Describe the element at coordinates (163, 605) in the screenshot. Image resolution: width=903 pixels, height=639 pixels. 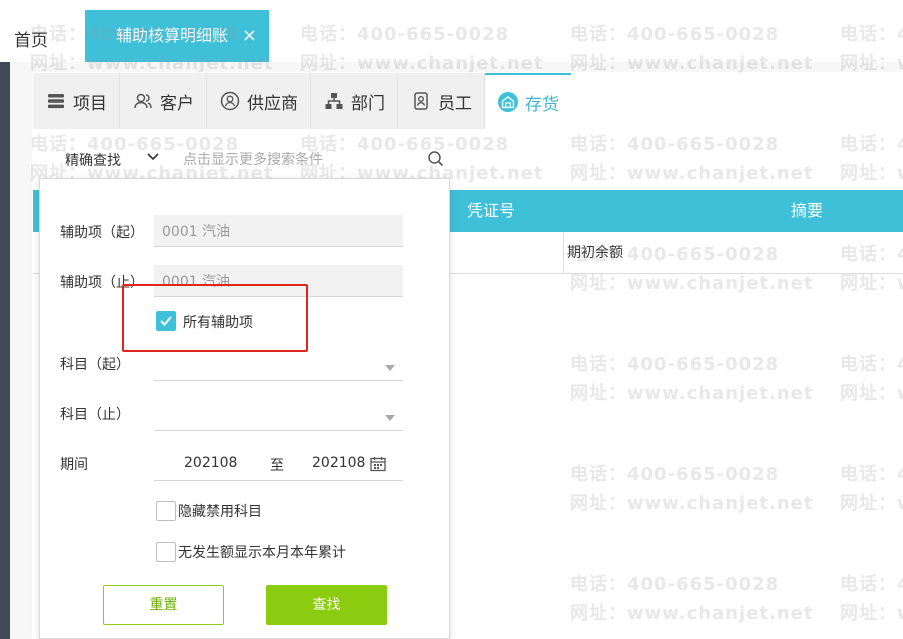
I see `reset-button: 重置` at that location.